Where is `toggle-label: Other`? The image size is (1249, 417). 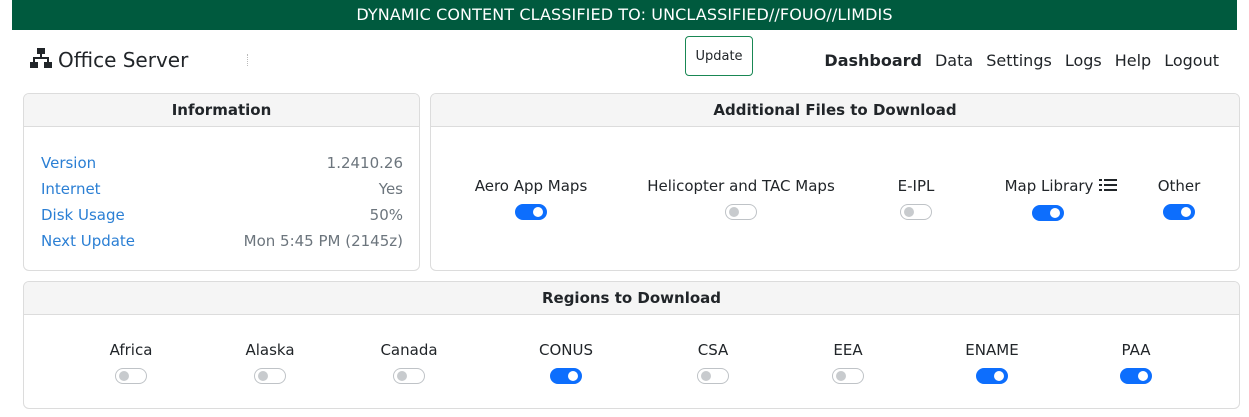 toggle-label: Other is located at coordinates (1179, 186).